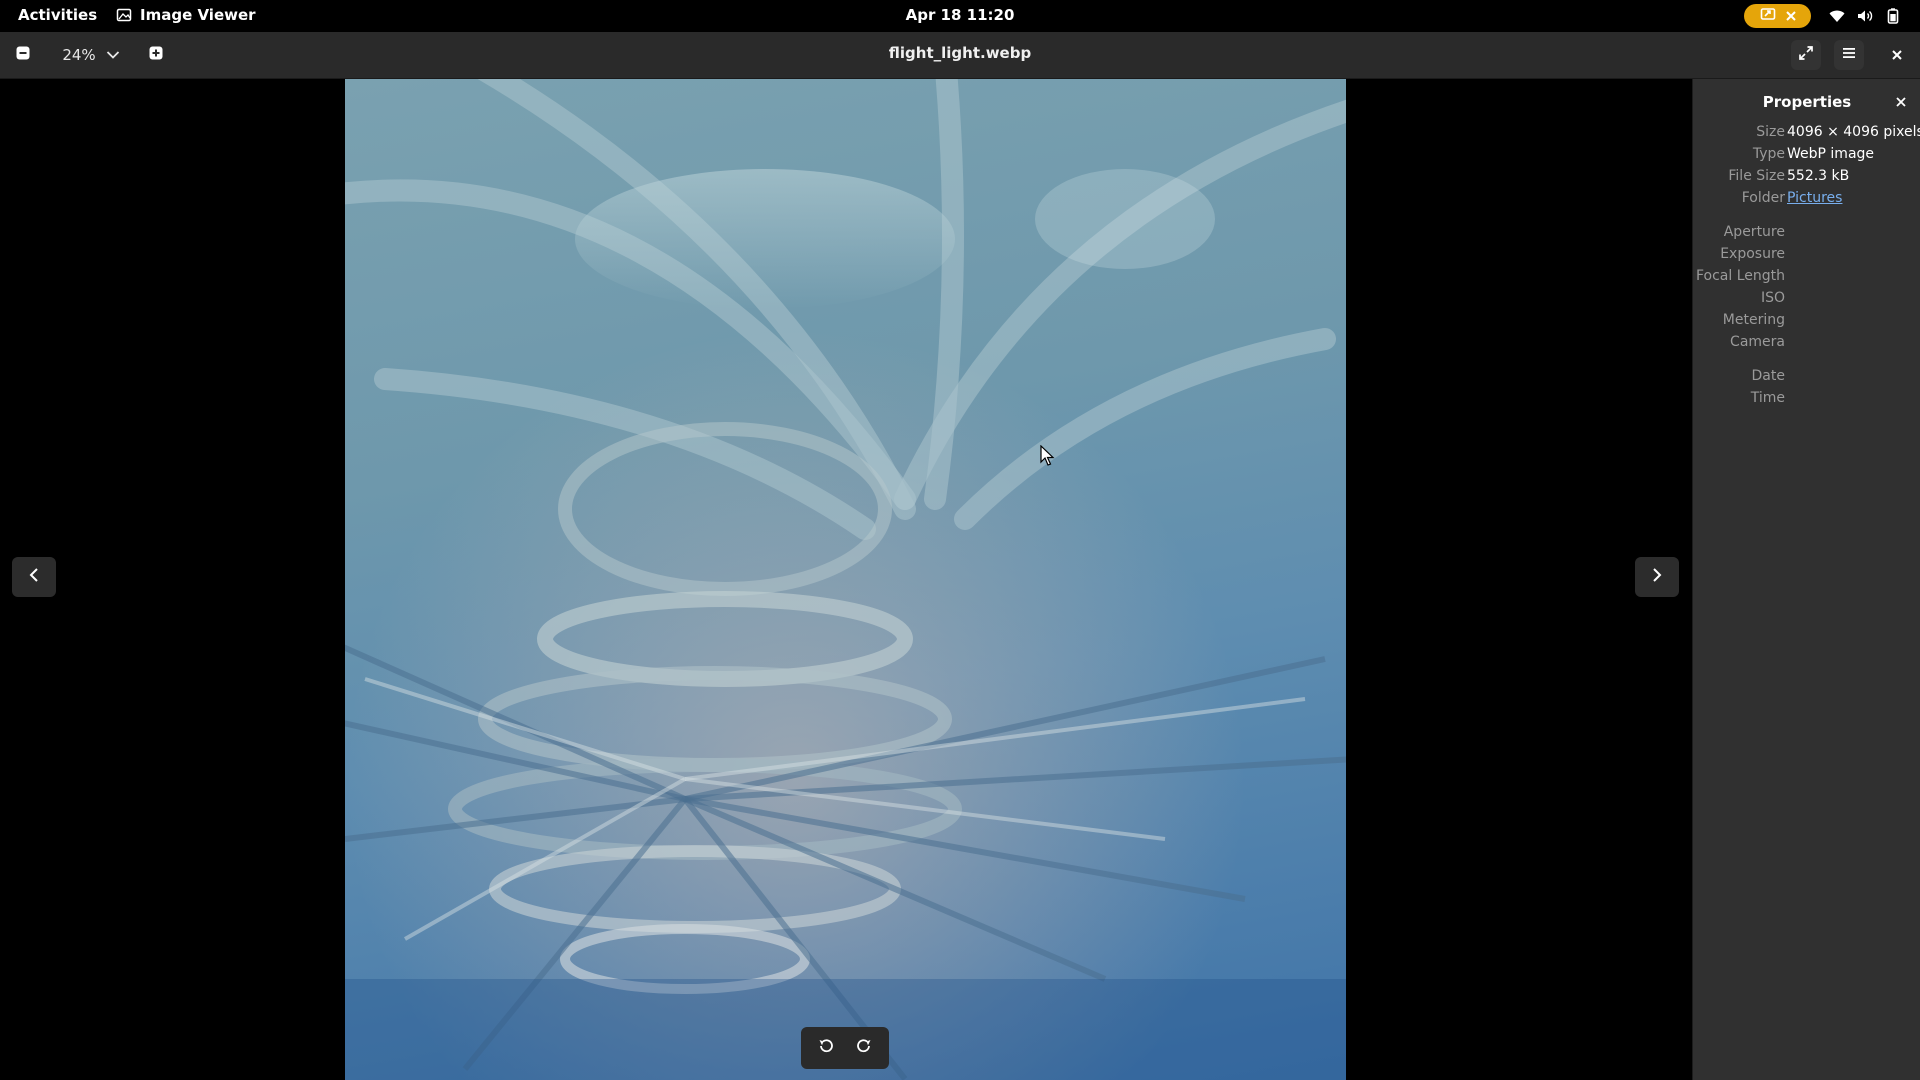 The height and width of the screenshot is (1080, 1920). Describe the element at coordinates (1767, 398) in the screenshot. I see `property-label: Time` at that location.